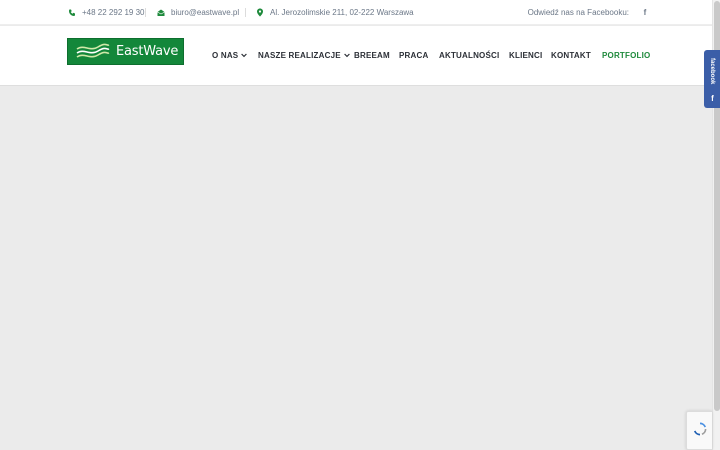 The width and height of the screenshot is (720, 450). I want to click on nav-item-aktualnosci: AKTUALNOŚCI, so click(469, 55).